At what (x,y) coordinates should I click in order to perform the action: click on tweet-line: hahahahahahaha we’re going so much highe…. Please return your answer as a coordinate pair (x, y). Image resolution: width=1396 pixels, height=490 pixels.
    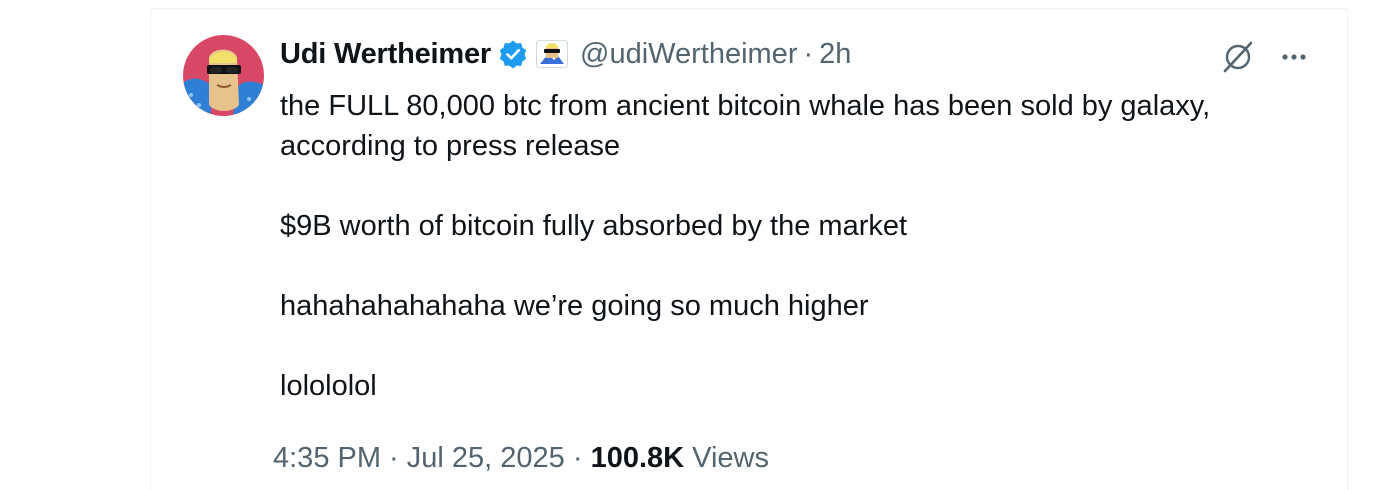
    Looking at the image, I should click on (574, 306).